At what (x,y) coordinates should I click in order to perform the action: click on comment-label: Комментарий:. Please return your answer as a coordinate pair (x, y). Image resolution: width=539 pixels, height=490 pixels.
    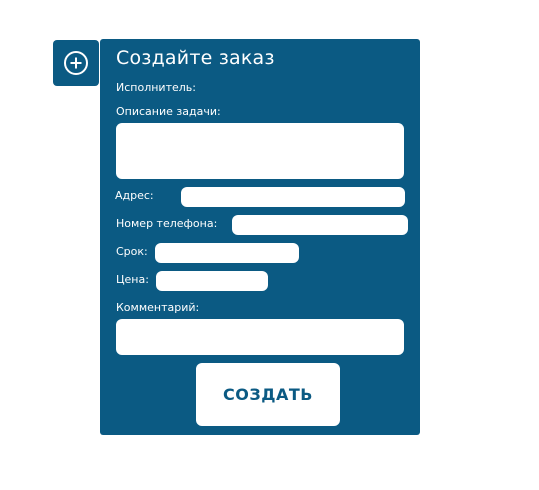
    Looking at the image, I should click on (158, 307).